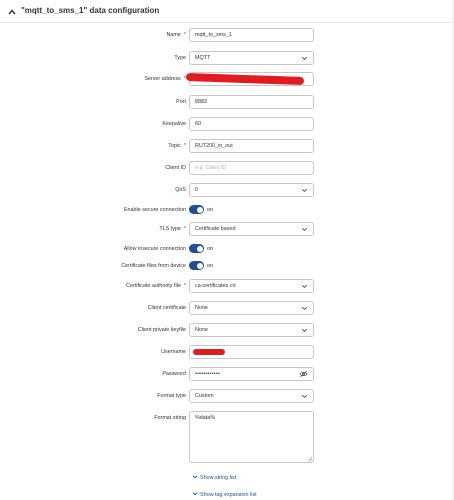  What do you see at coordinates (165, 79) in the screenshot?
I see `server-address-label: Server address *` at bounding box center [165, 79].